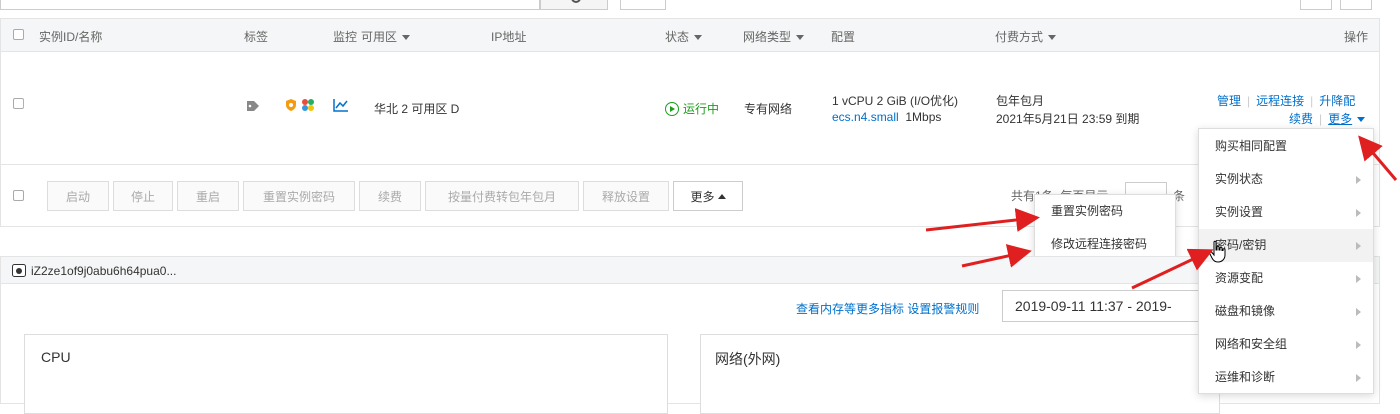 The image size is (1400, 414). What do you see at coordinates (1378, 158) in the screenshot?
I see `arrow-to-more-link` at bounding box center [1378, 158].